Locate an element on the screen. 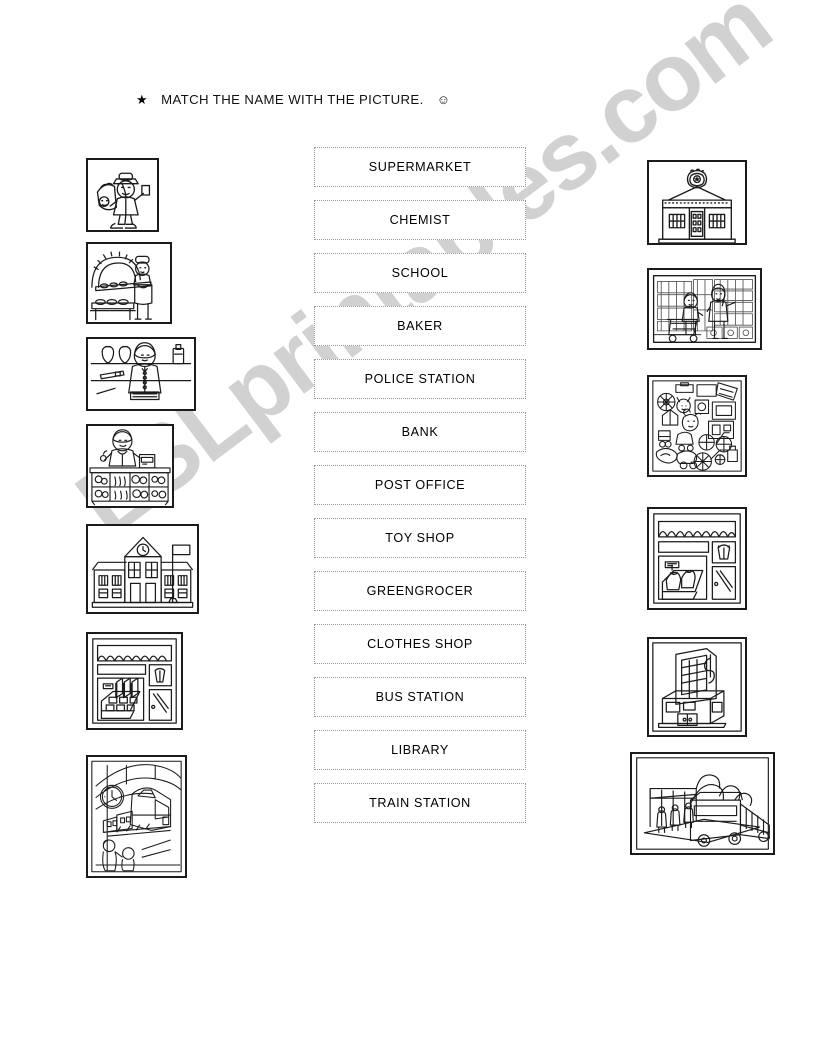  smiley-face-icon: ☺ is located at coordinates (443, 99).